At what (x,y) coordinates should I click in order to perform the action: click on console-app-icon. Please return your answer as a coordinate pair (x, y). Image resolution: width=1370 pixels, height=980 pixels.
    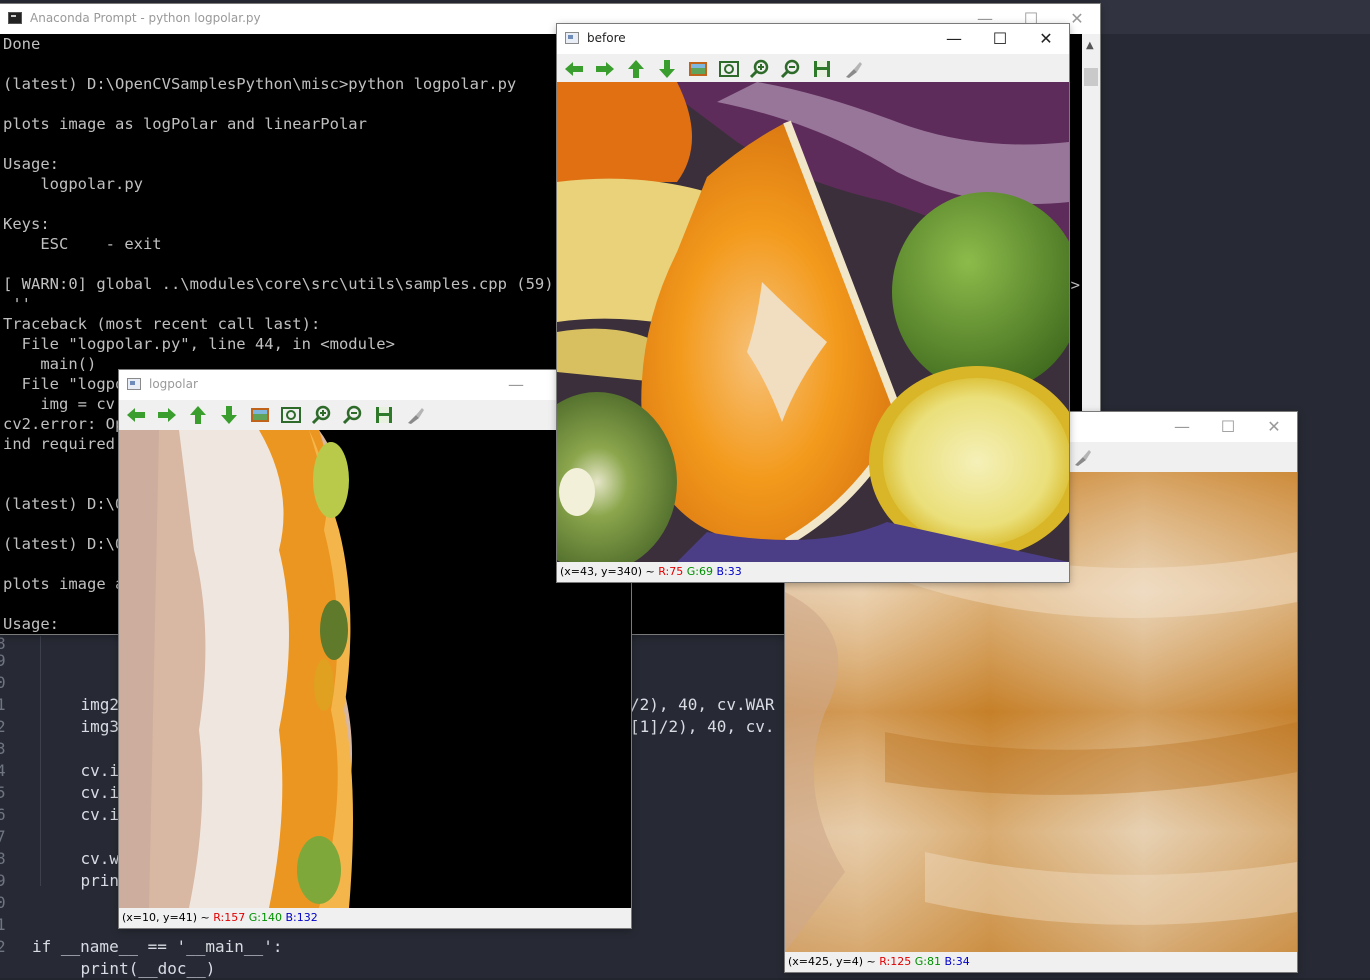
    Looking at the image, I should click on (15, 18).